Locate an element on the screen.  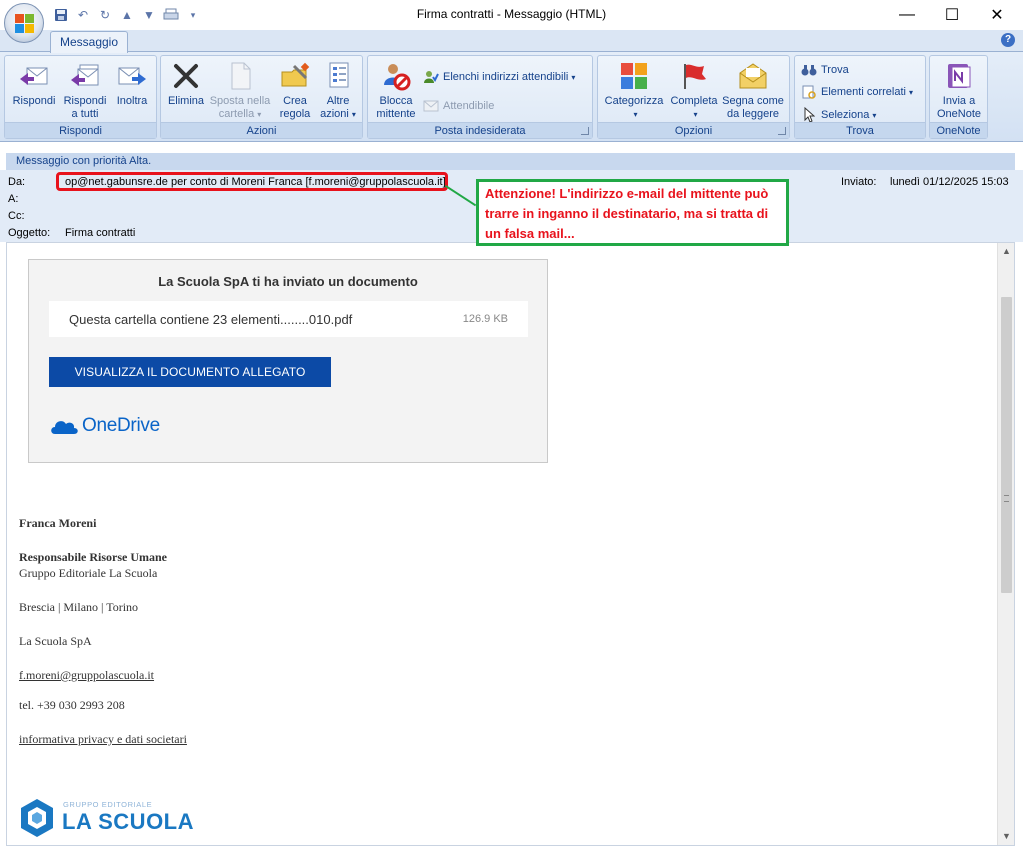
group-label-opzioni: Opzioni is located at coordinates (693, 130).